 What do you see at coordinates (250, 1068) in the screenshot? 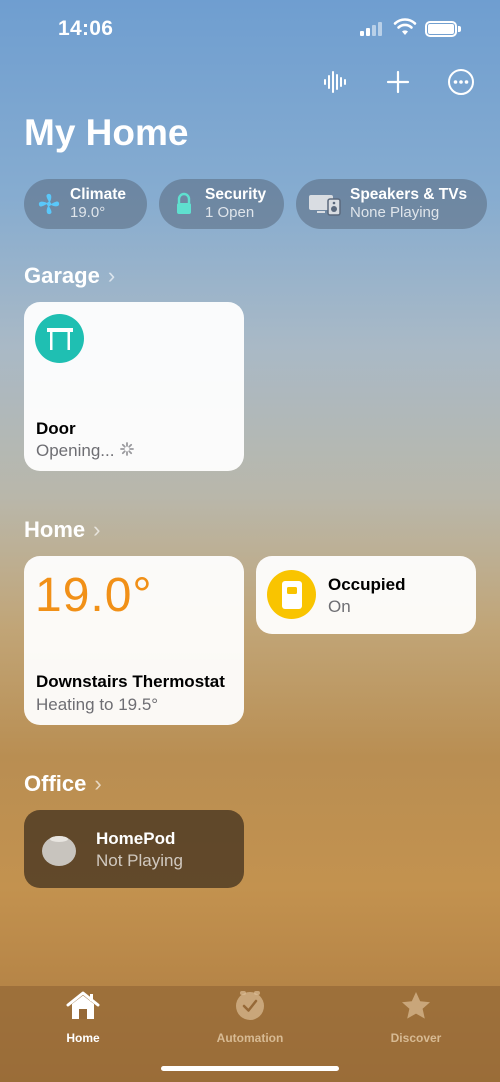
I see `home-indicator` at bounding box center [250, 1068].